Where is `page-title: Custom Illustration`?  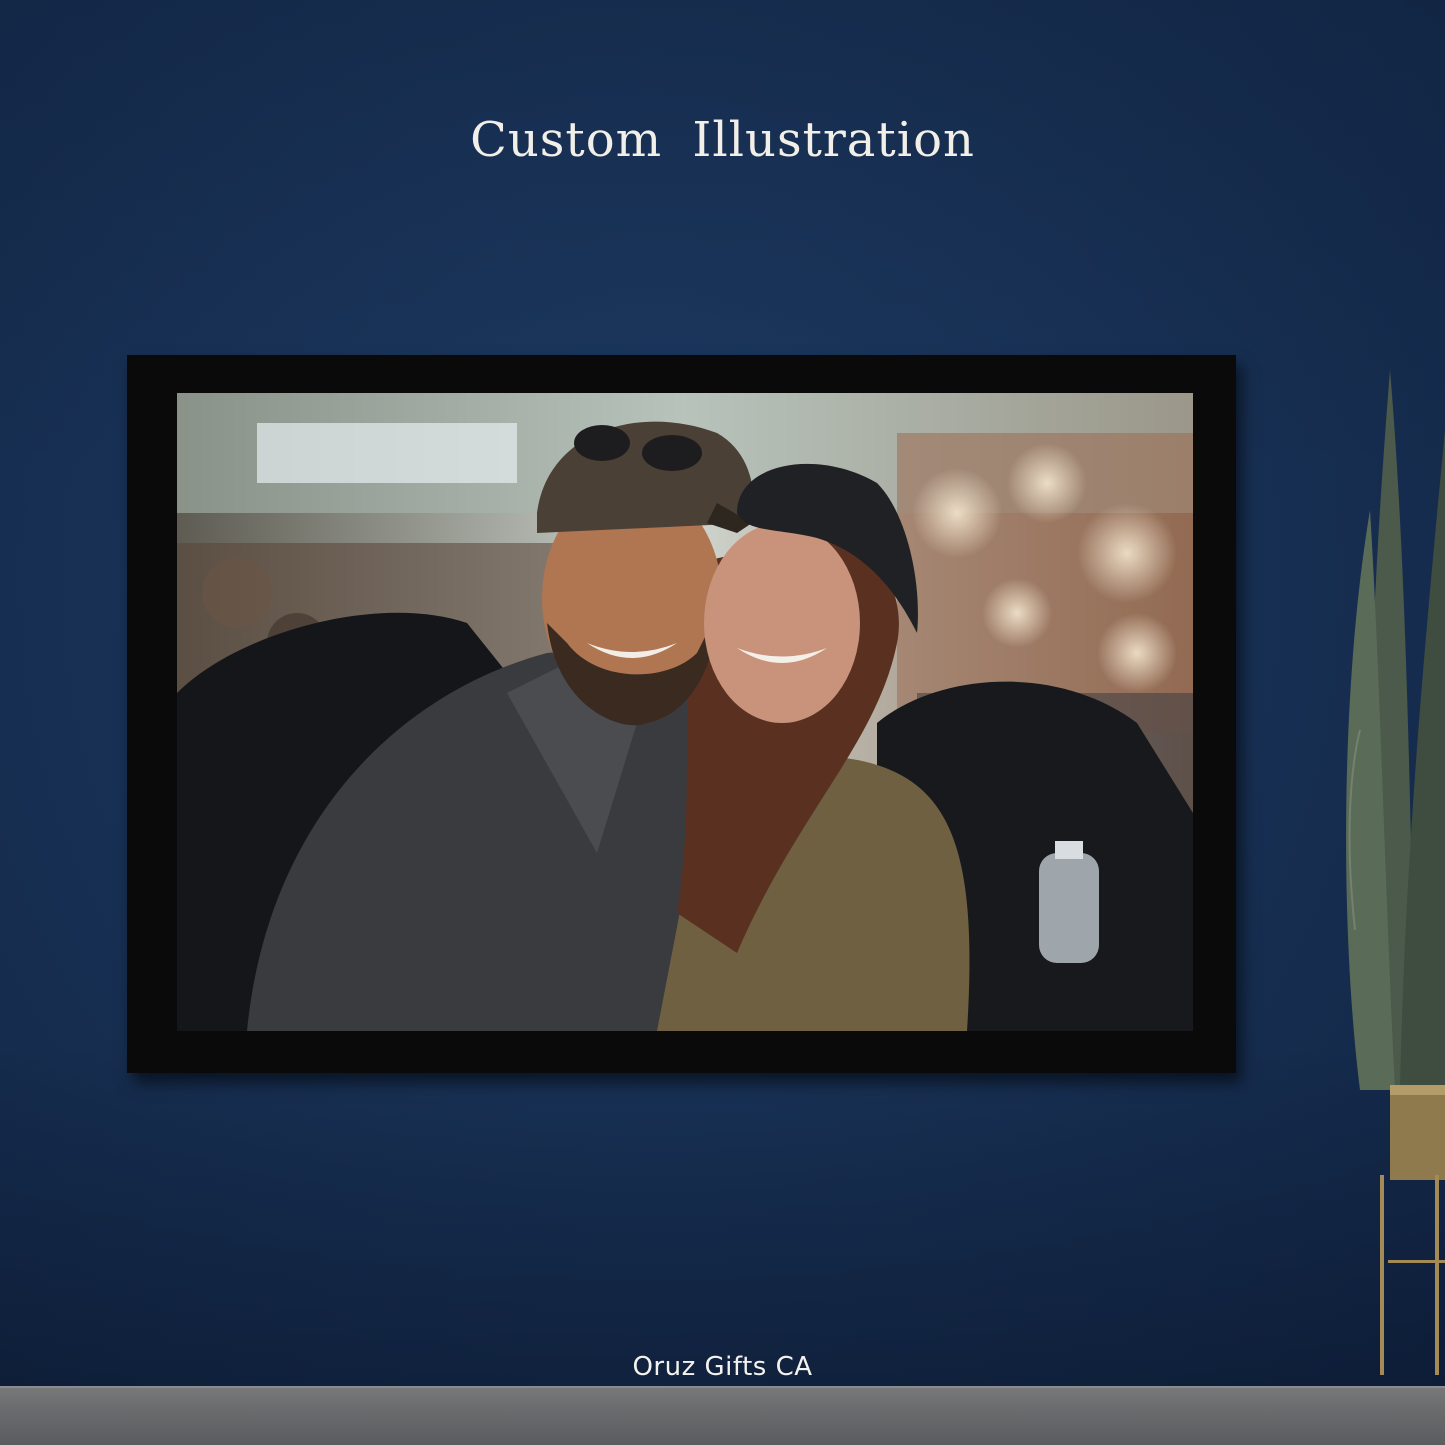
page-title: Custom Illustration is located at coordinates (722, 140).